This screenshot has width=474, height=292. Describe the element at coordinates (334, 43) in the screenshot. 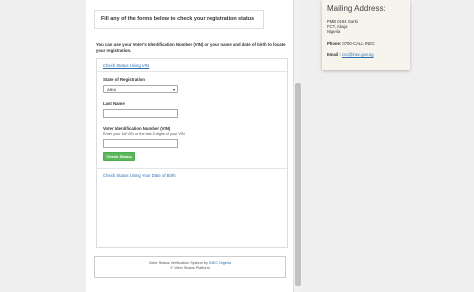

I see `phone-label: Phone:` at that location.